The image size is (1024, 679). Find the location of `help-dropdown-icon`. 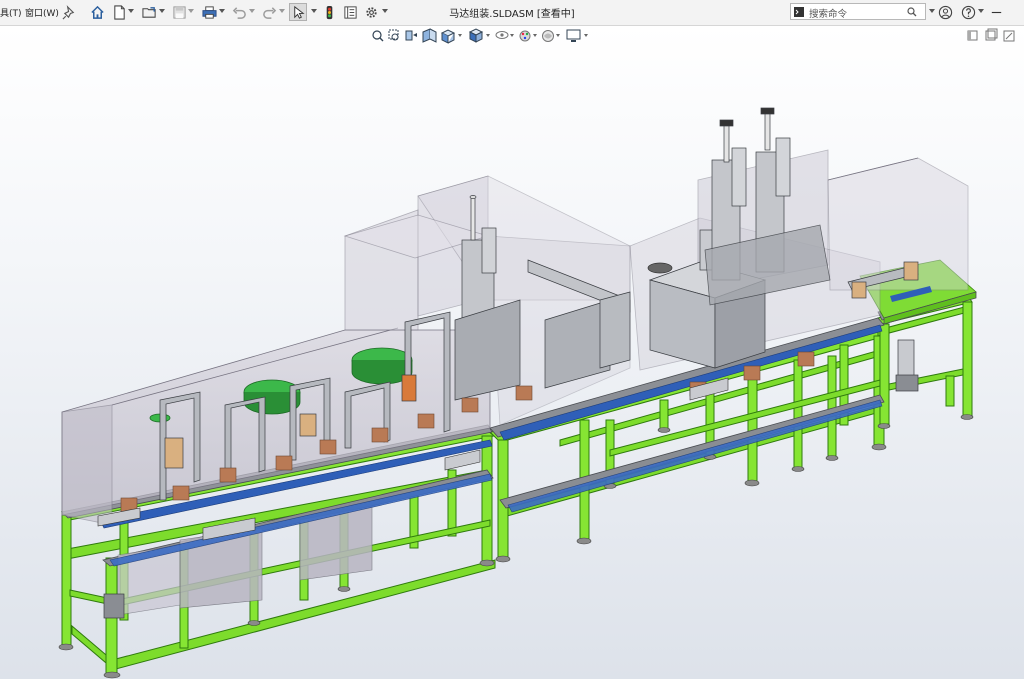

help-dropdown-icon is located at coordinates (981, 11).